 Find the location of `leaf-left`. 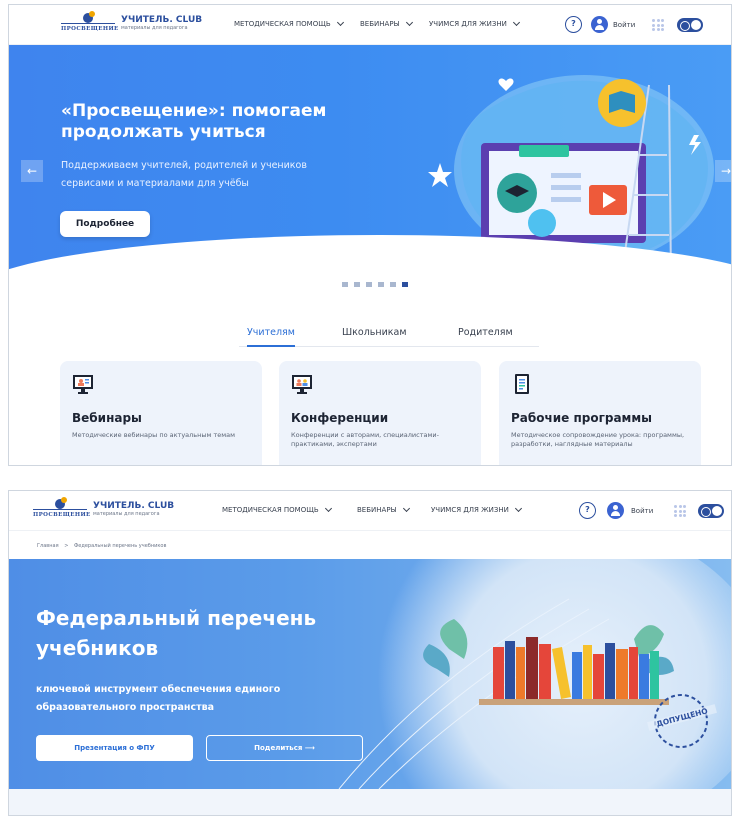

leaf-left is located at coordinates (454, 639).